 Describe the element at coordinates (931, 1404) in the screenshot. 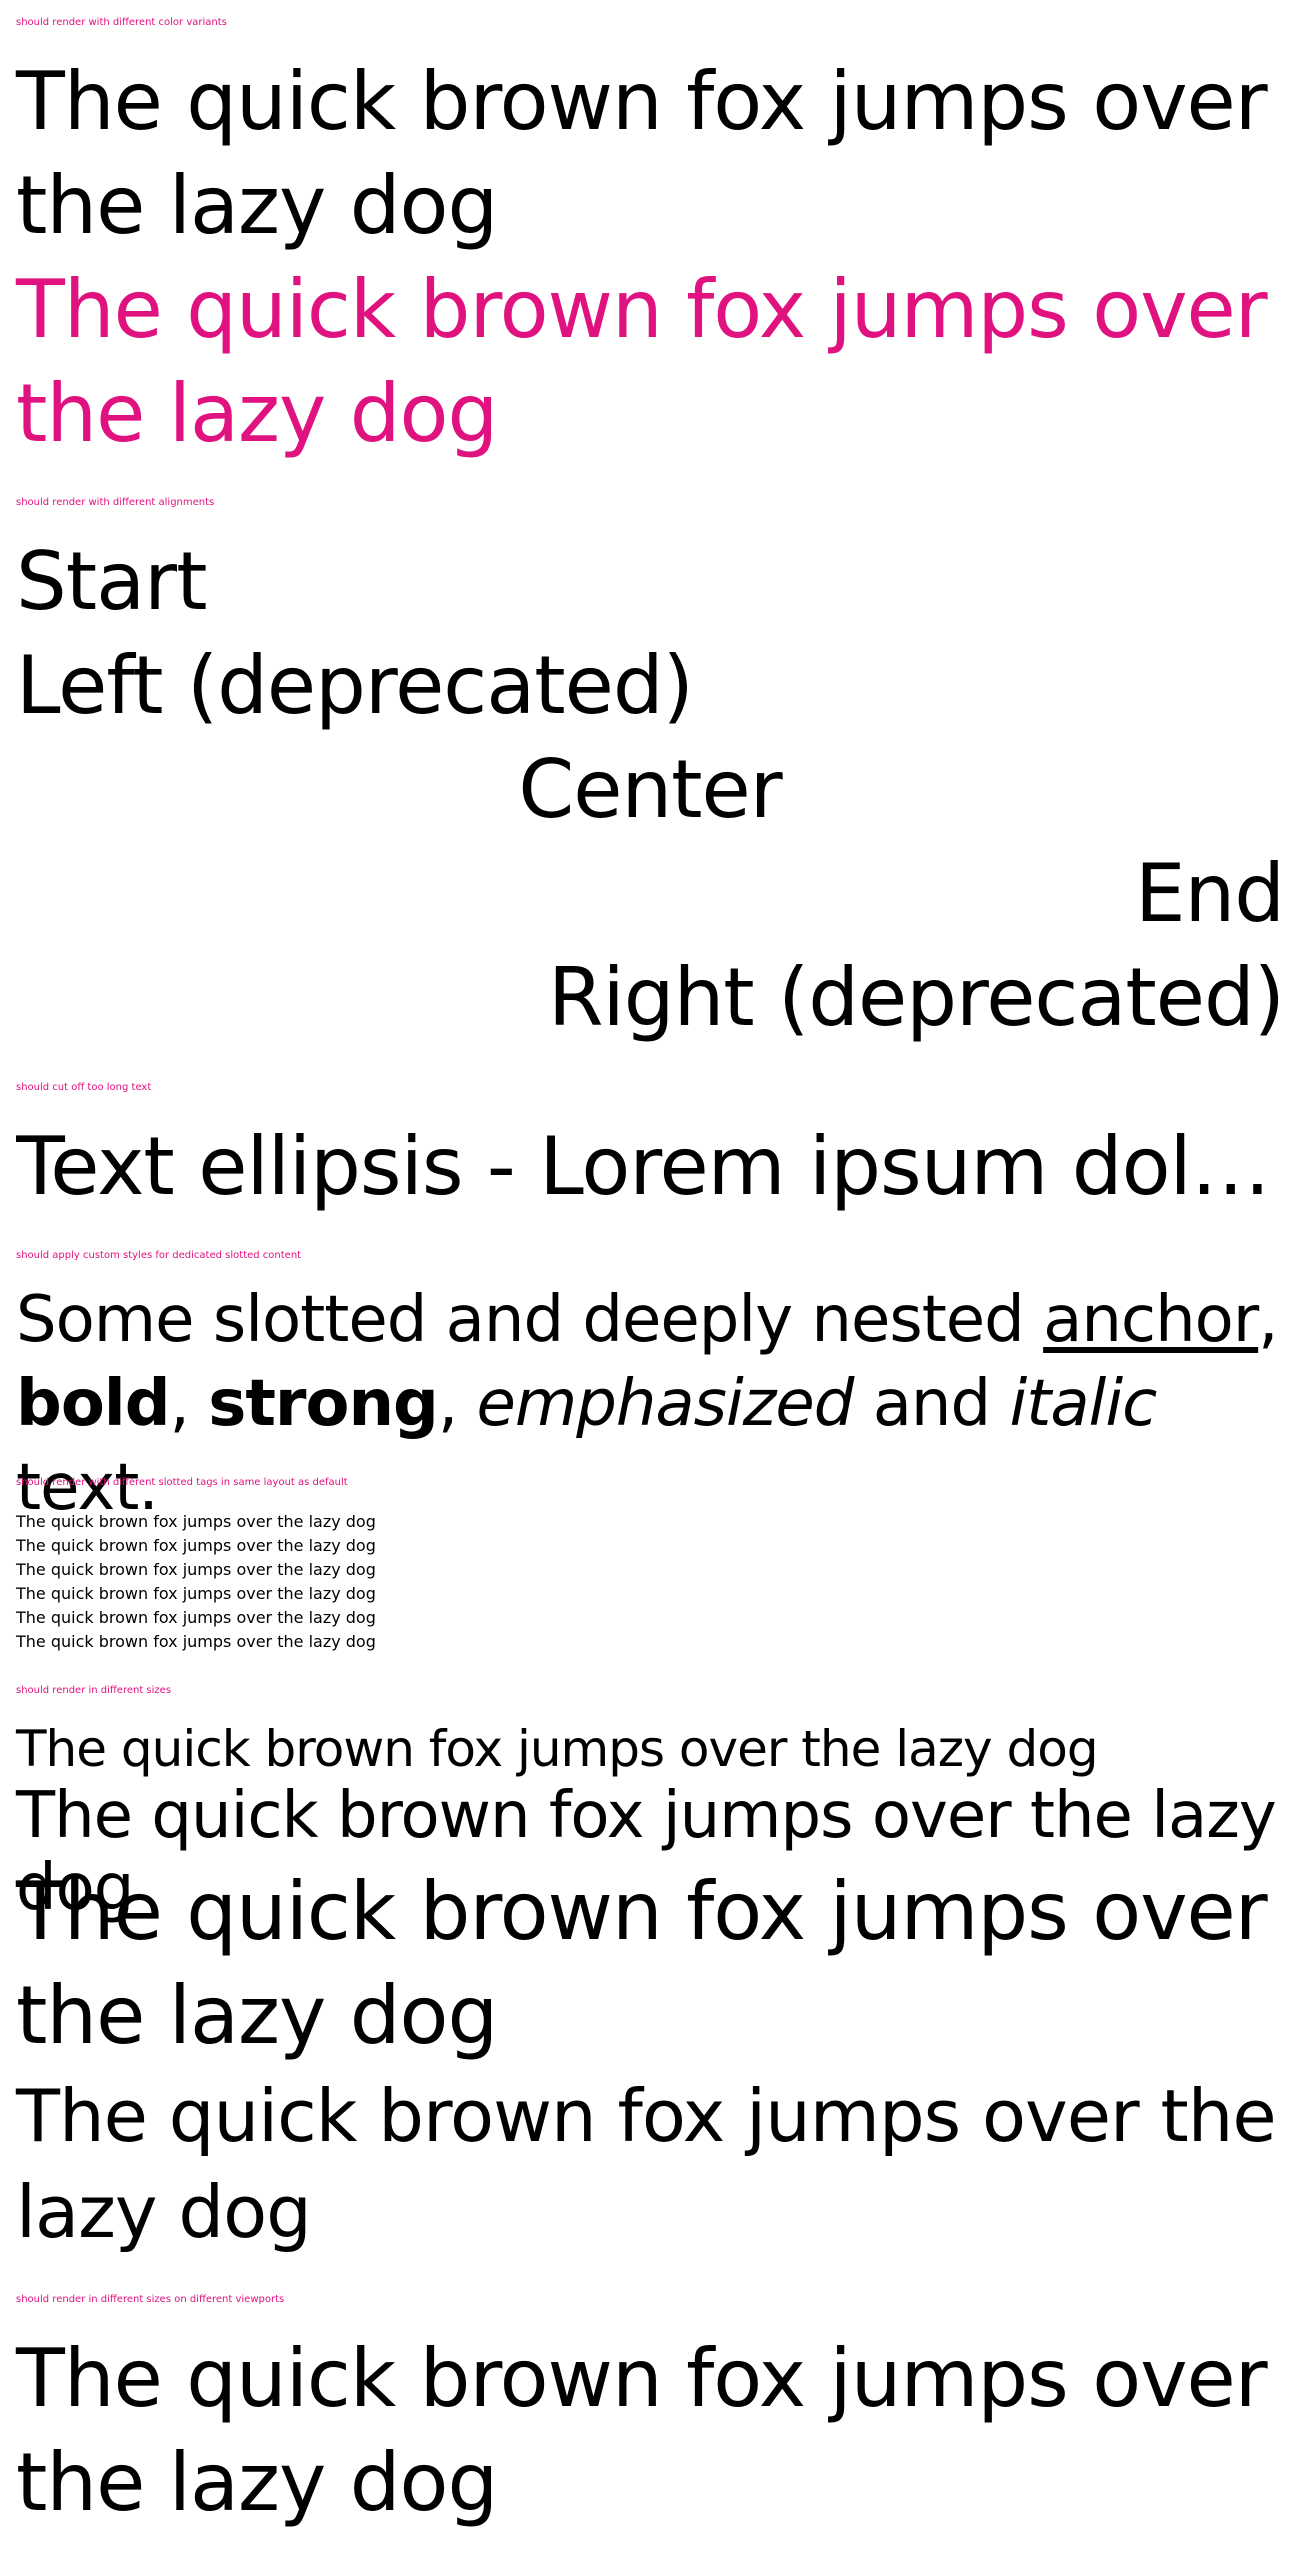

I see `slotted-text-part: and` at that location.